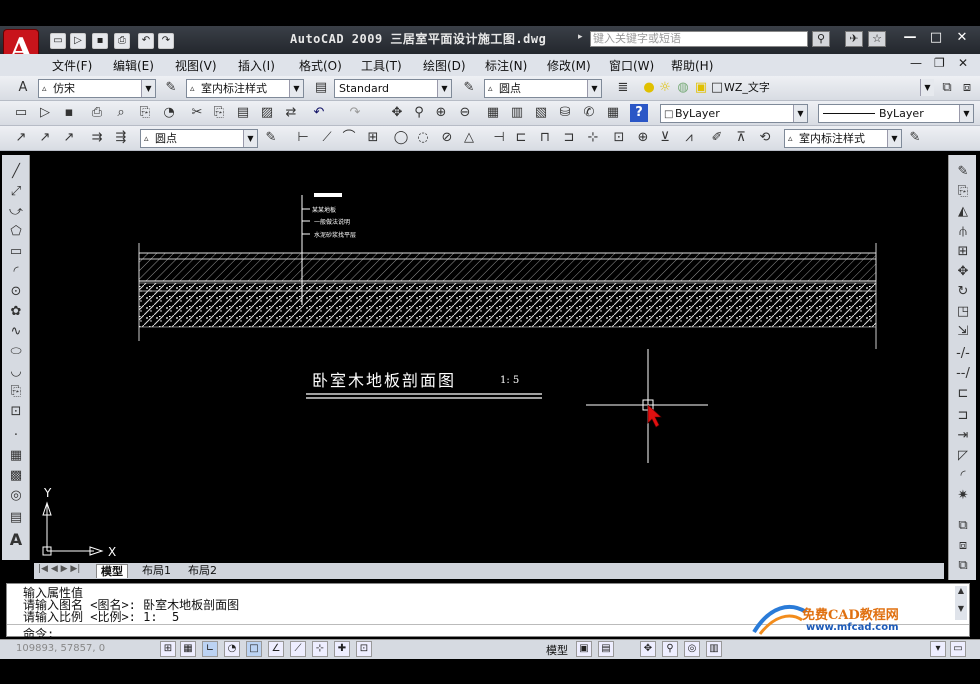 Image resolution: width=980 pixels, height=684 pixels. I want to click on layer-select: WZ_文字 ▼, so click(828, 88).